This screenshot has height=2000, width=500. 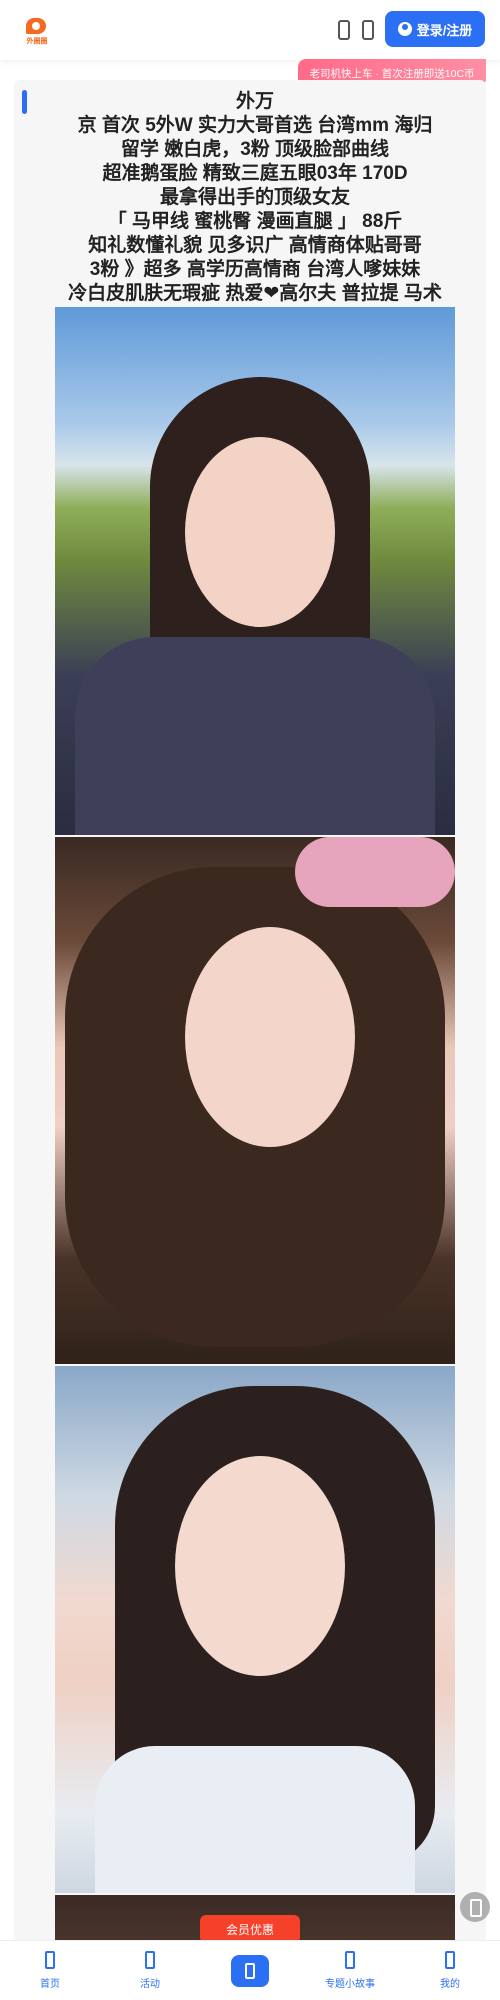 What do you see at coordinates (37, 41) in the screenshot?
I see `logo-text: 外圈圈` at bounding box center [37, 41].